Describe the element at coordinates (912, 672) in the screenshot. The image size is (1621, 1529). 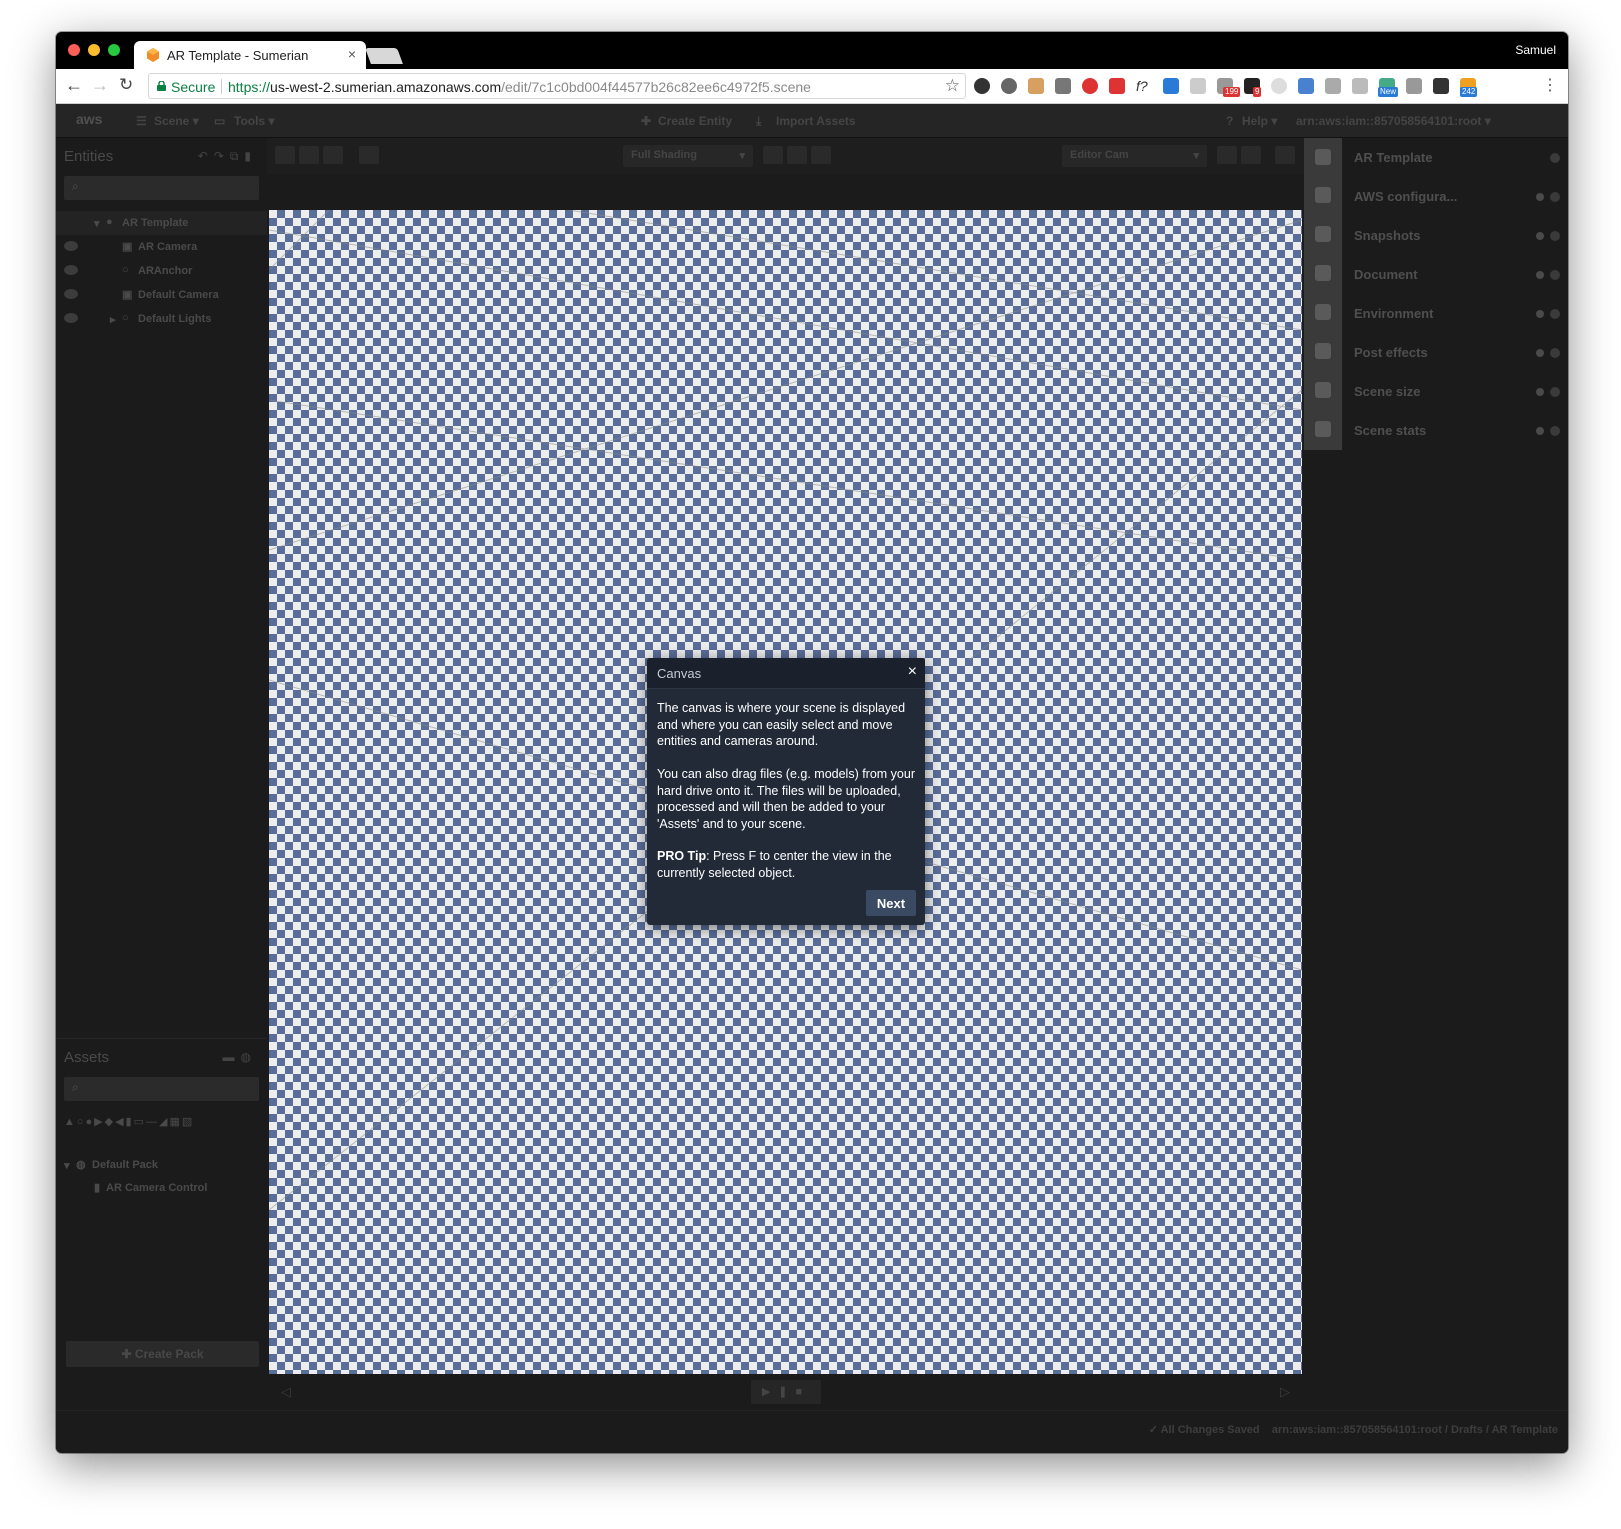
I see `close-icon: ×` at that location.